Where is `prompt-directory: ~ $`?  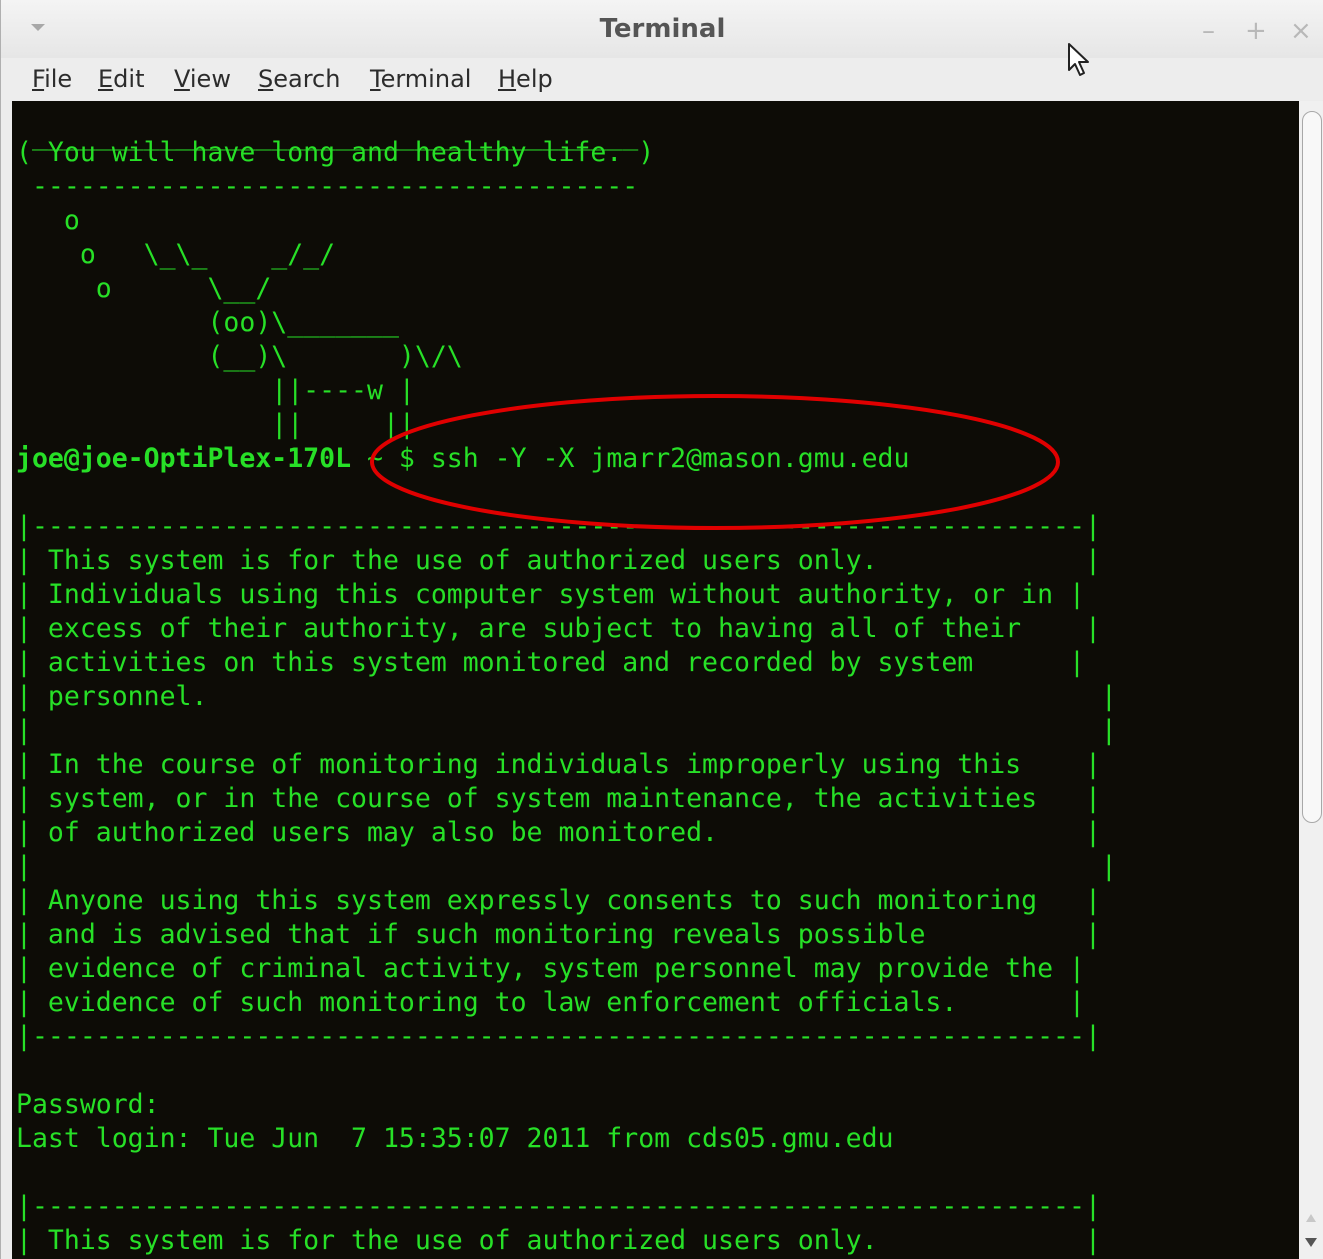 prompt-directory: ~ $ is located at coordinates (391, 458).